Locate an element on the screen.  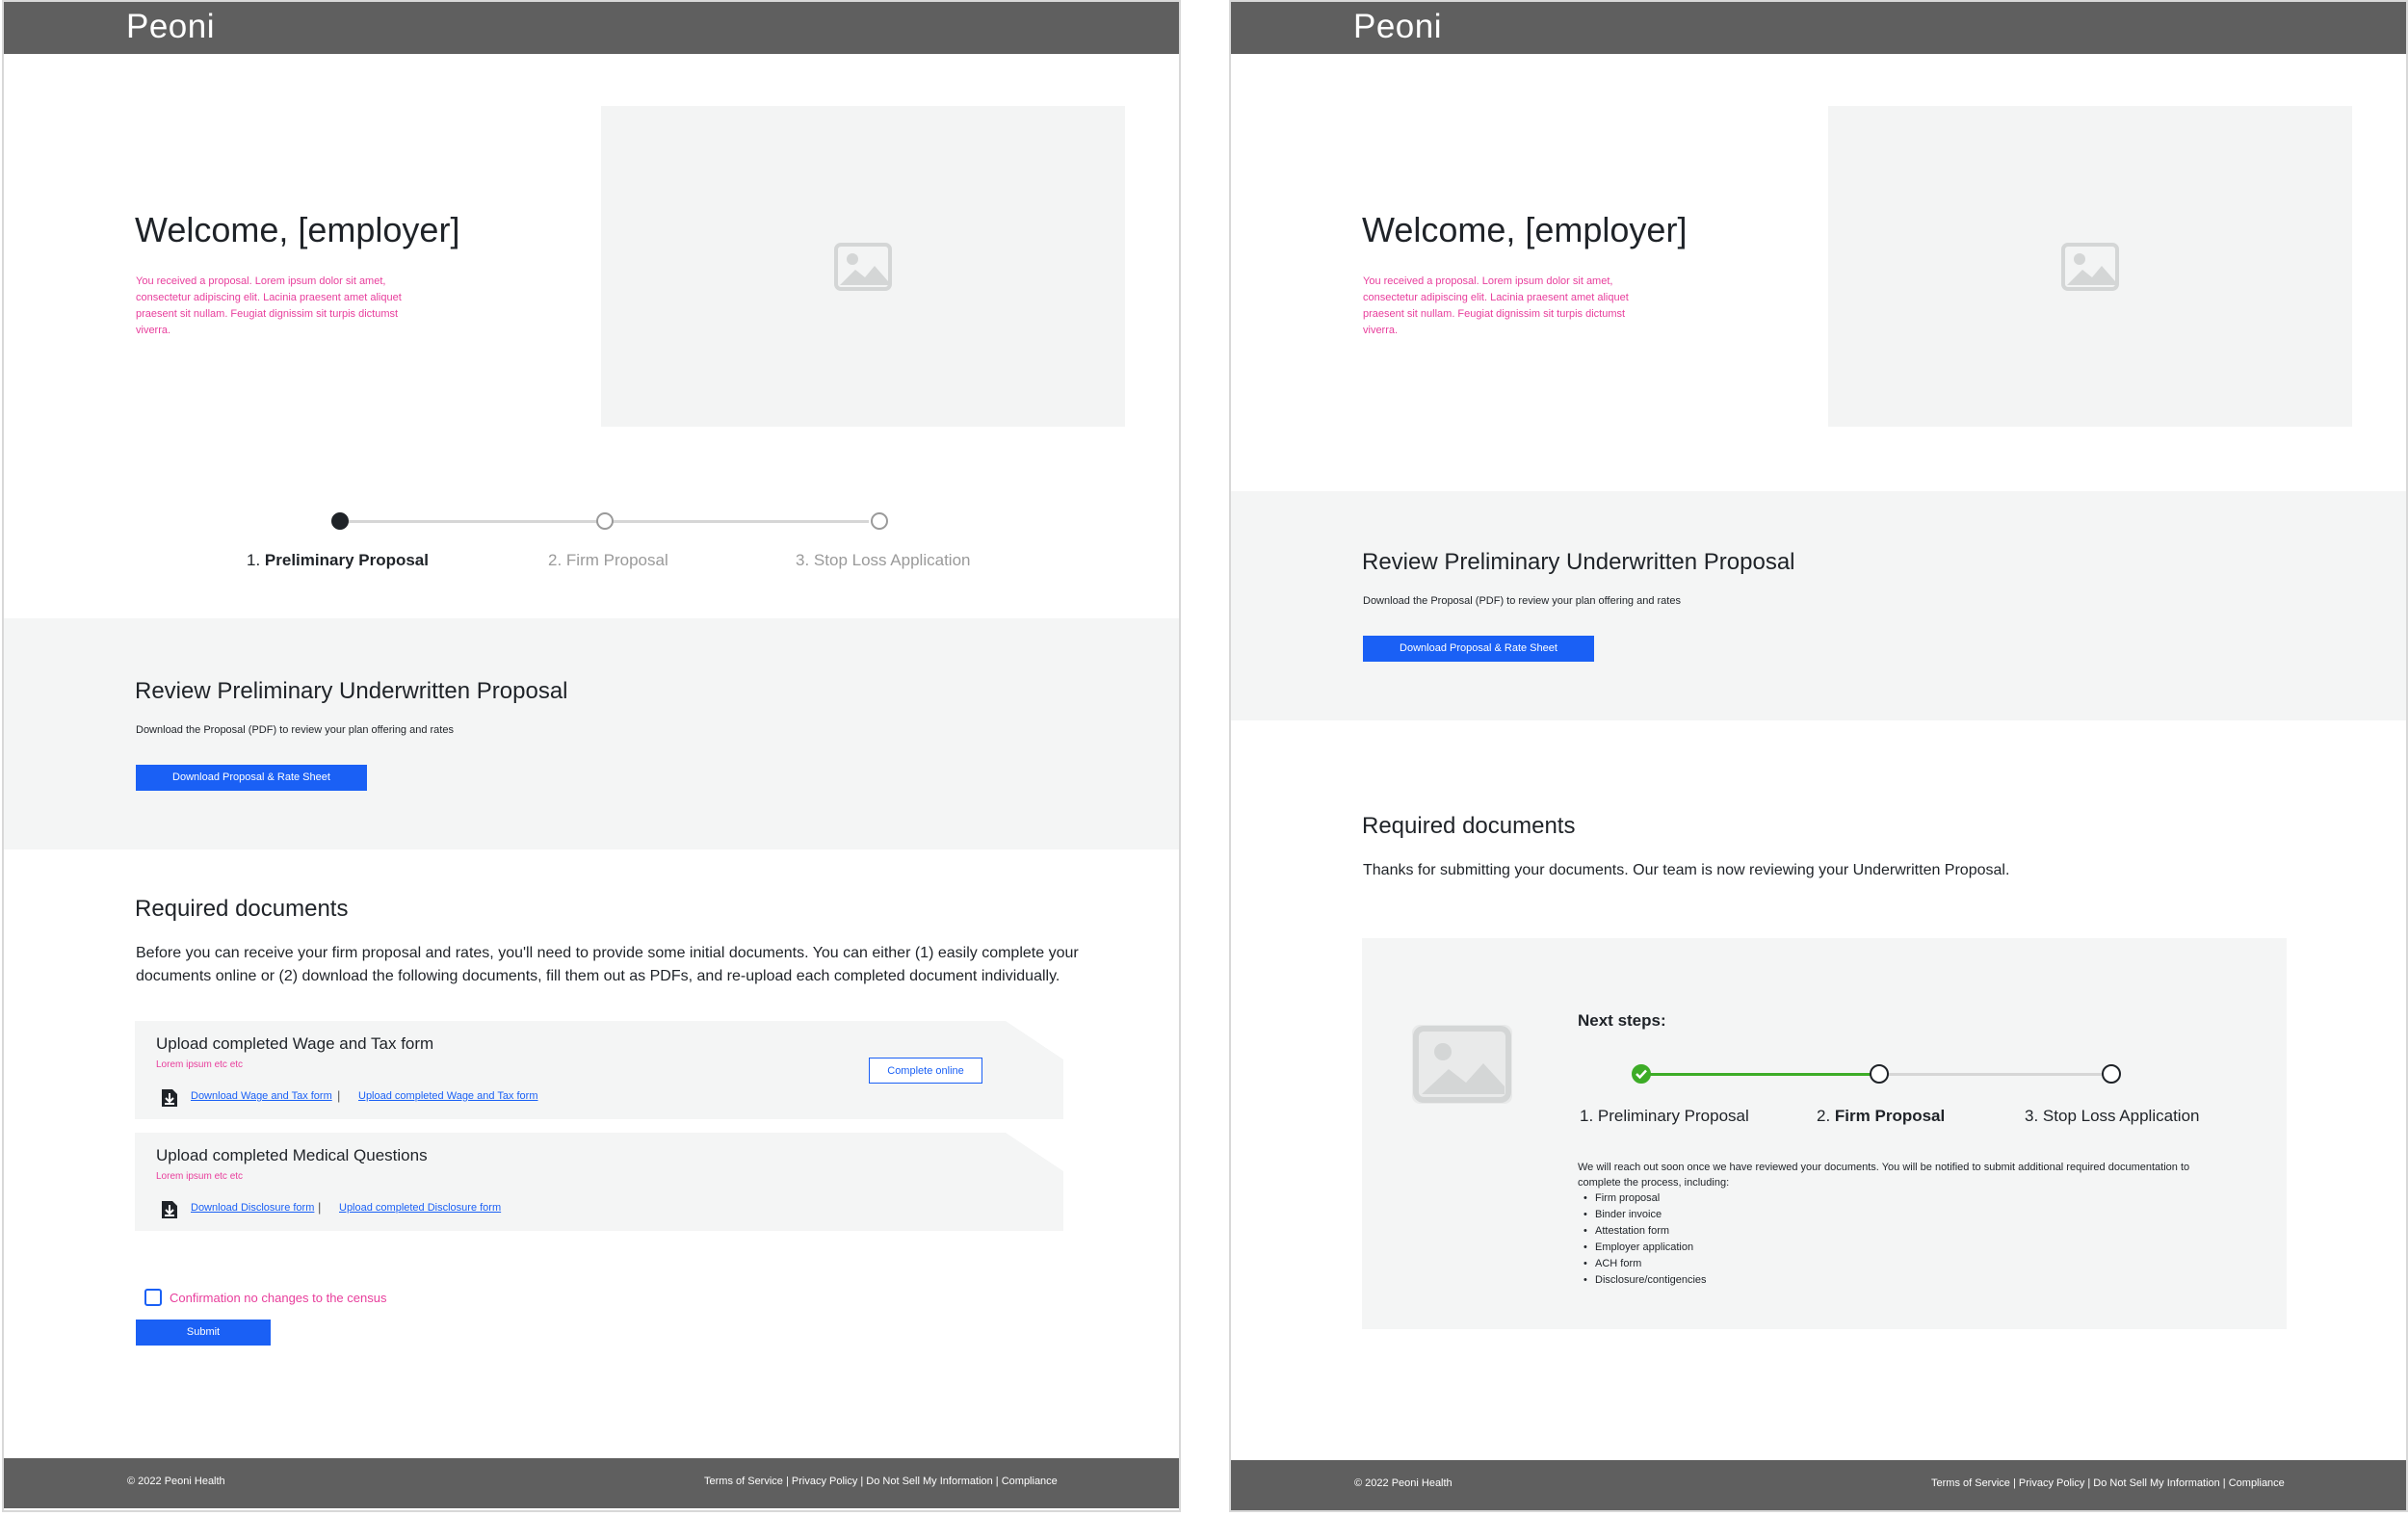
census-confirmation-label: Confirmation no changes to the census is located at coordinates (278, 1298).